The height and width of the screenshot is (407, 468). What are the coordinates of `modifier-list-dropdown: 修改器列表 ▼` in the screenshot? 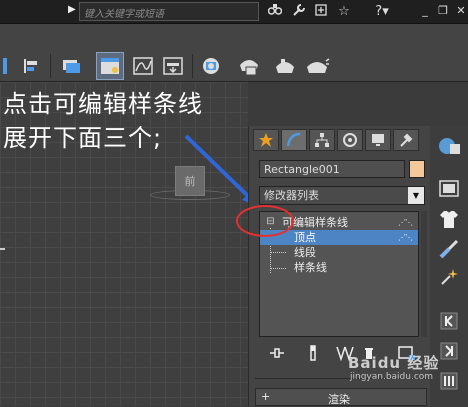 It's located at (342, 195).